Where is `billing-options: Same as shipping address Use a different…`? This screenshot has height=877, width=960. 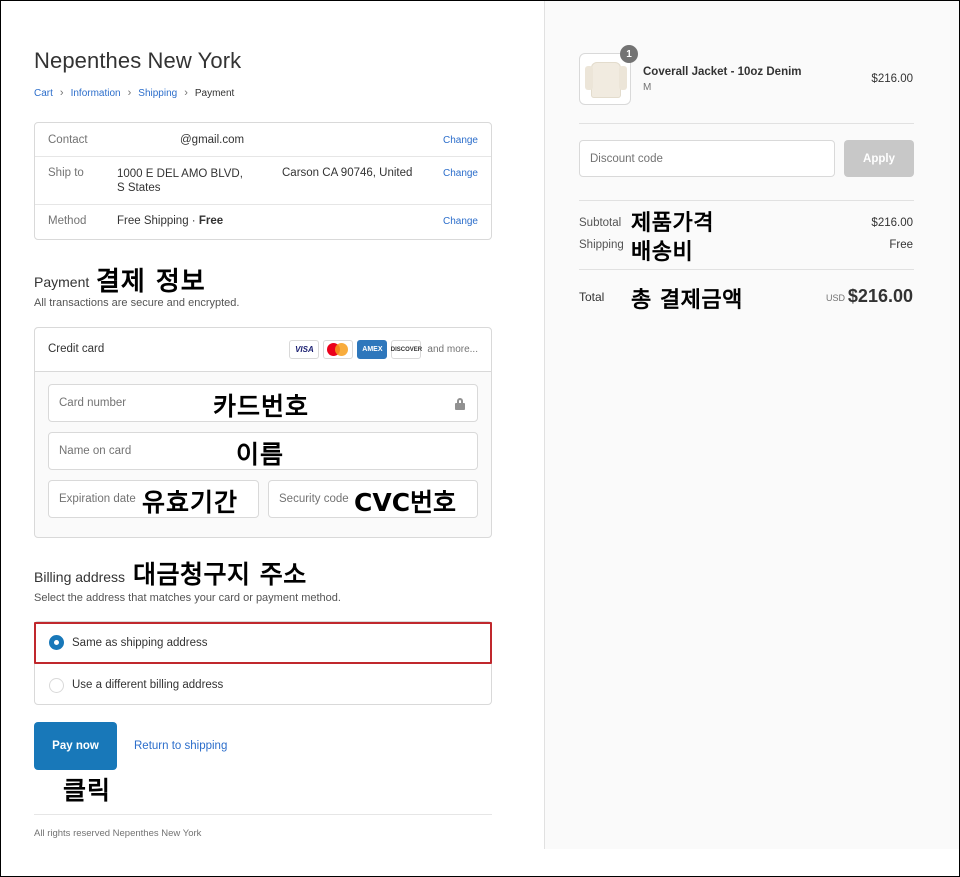 billing-options: Same as shipping address Use a different… is located at coordinates (263, 663).